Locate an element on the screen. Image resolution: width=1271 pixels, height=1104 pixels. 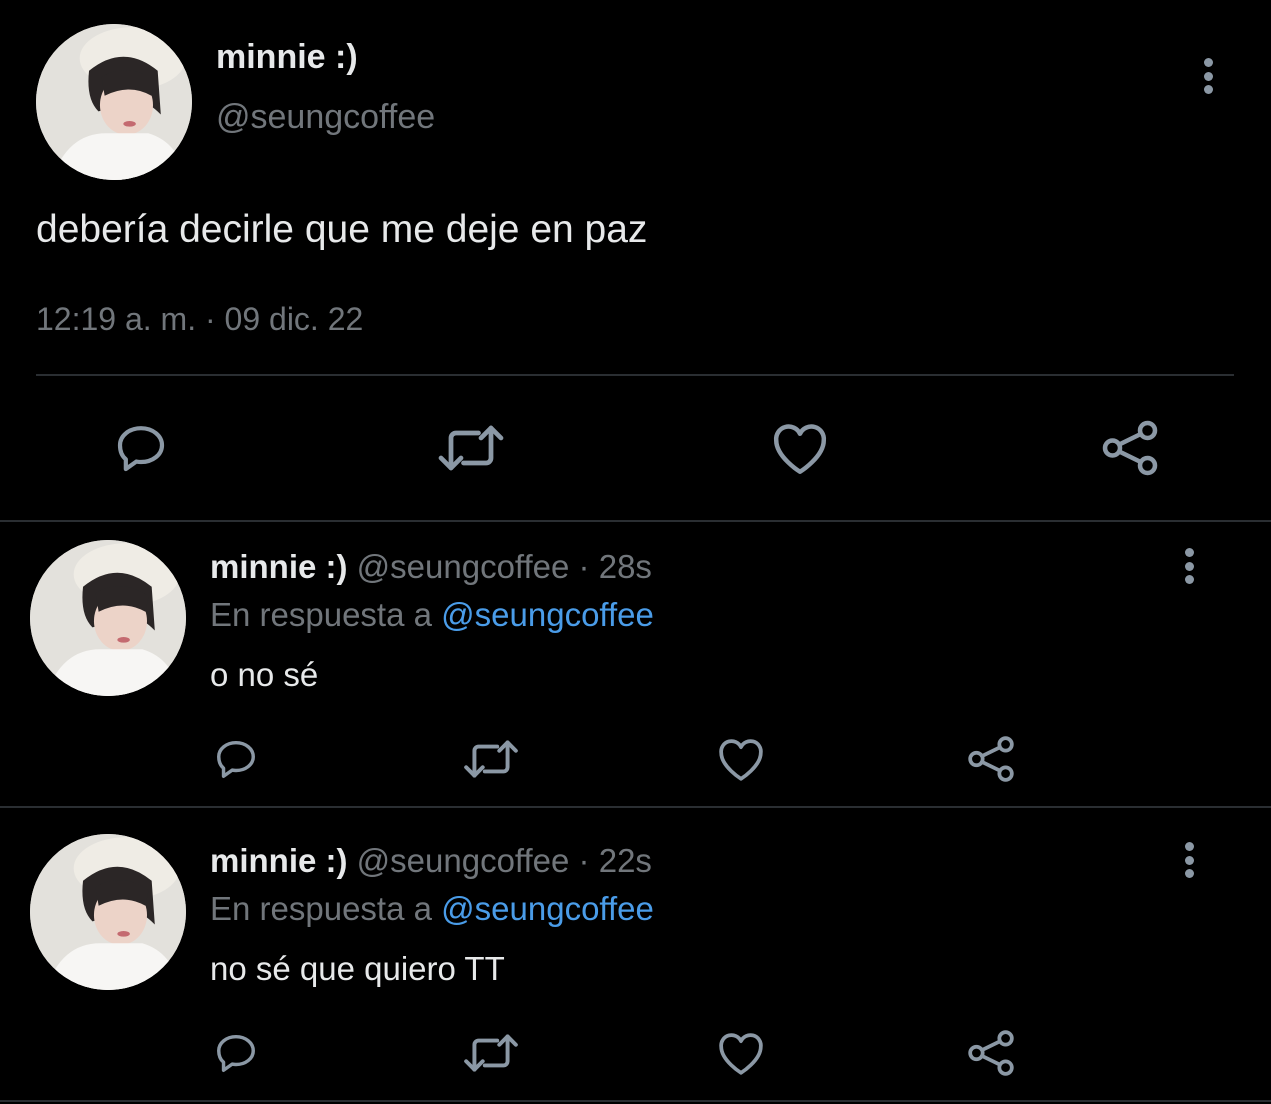
reply-text: o no sé is located at coordinates (264, 674).